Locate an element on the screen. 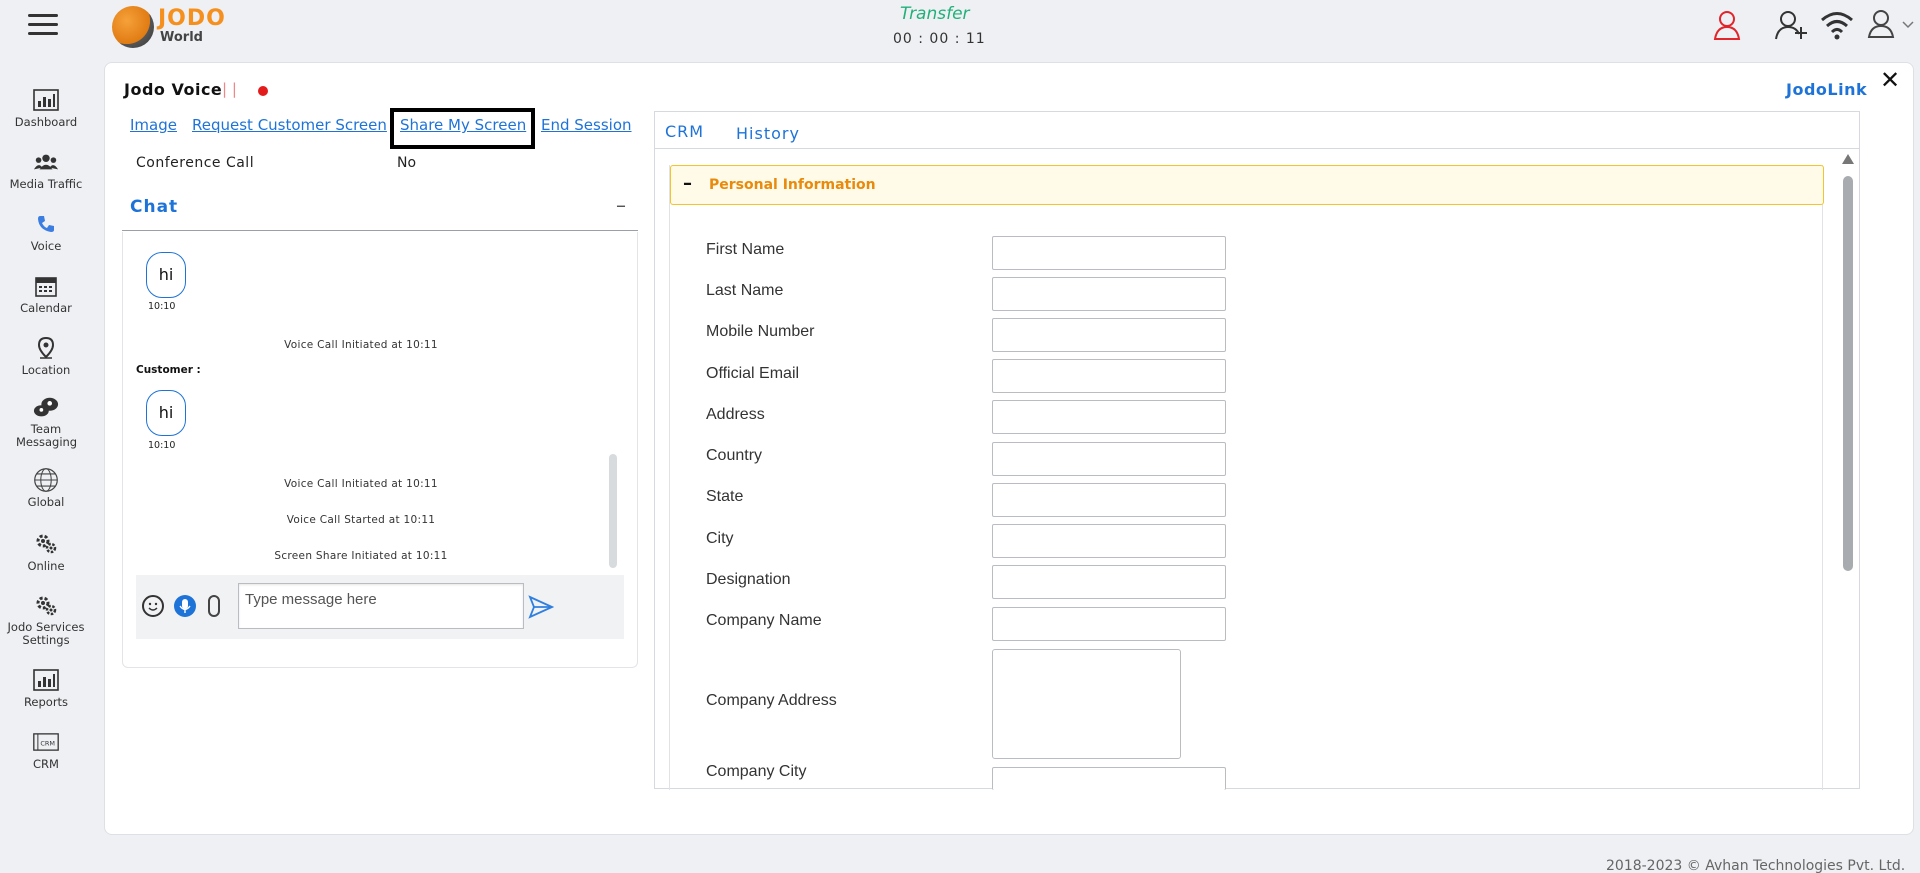 The height and width of the screenshot is (873, 1920). scroll-up-arrow-icon is located at coordinates (1848, 159).